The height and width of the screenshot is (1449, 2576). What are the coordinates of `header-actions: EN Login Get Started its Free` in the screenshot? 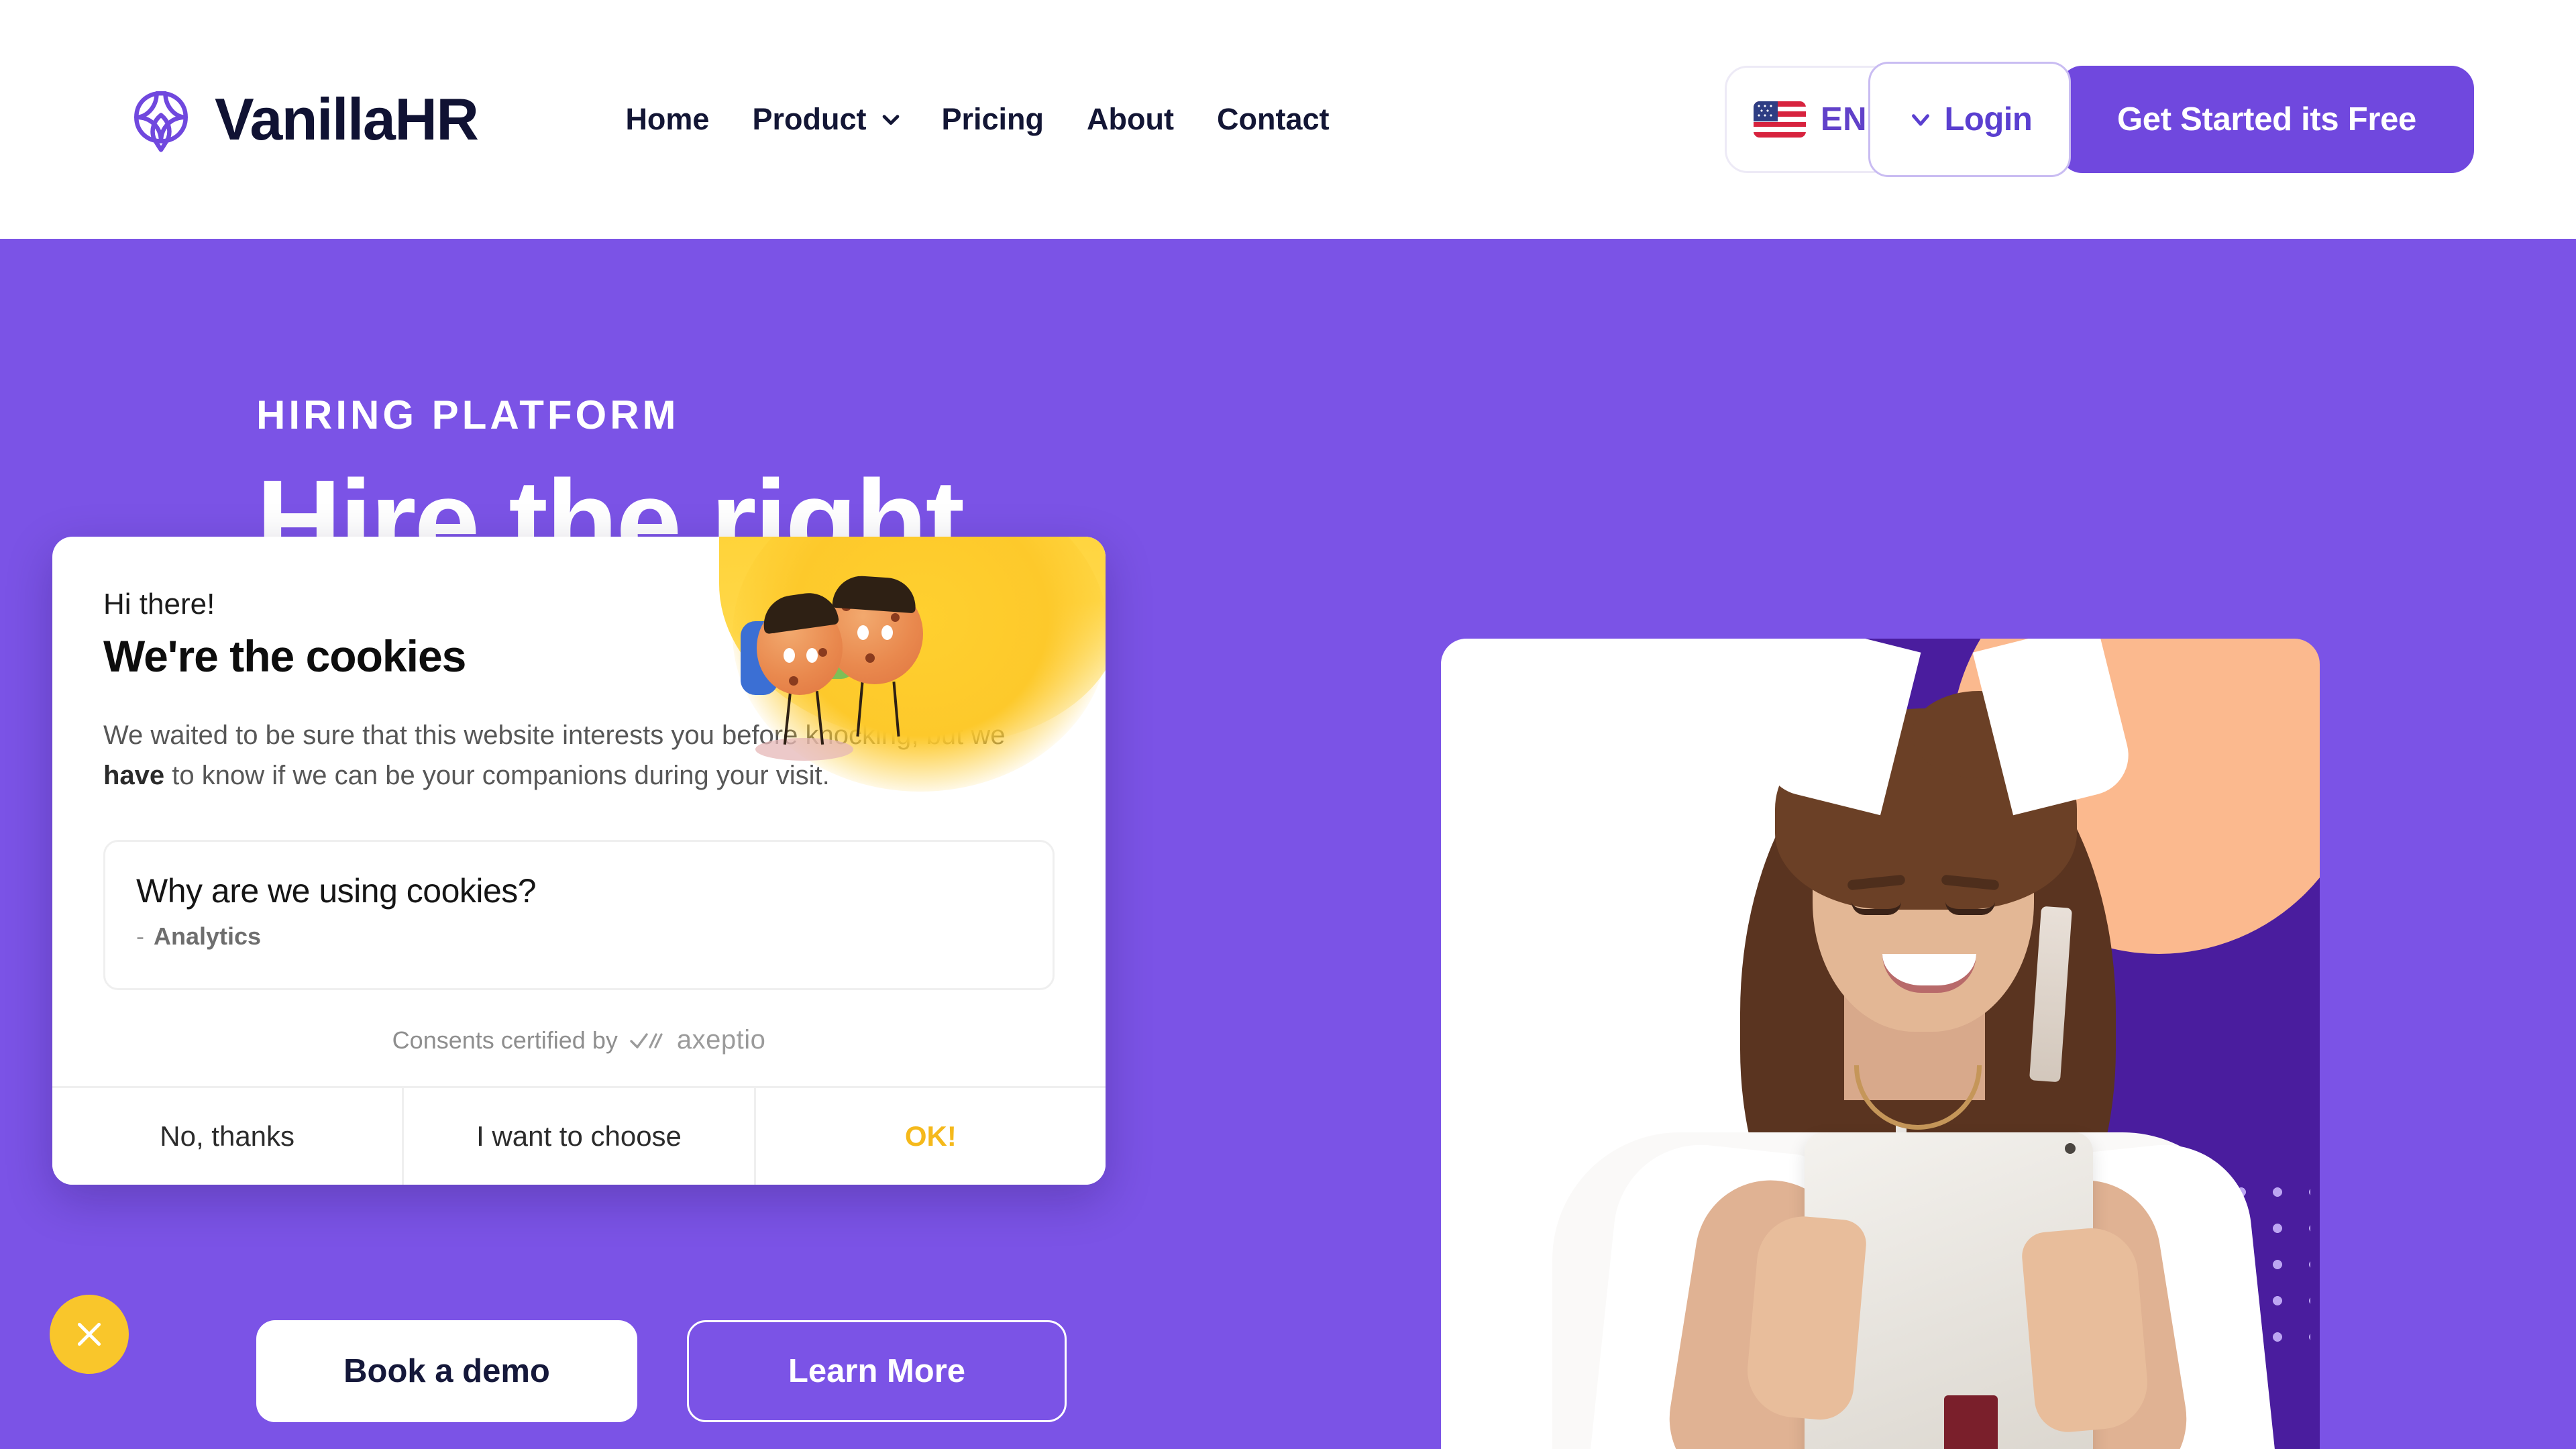 It's located at (2099, 119).